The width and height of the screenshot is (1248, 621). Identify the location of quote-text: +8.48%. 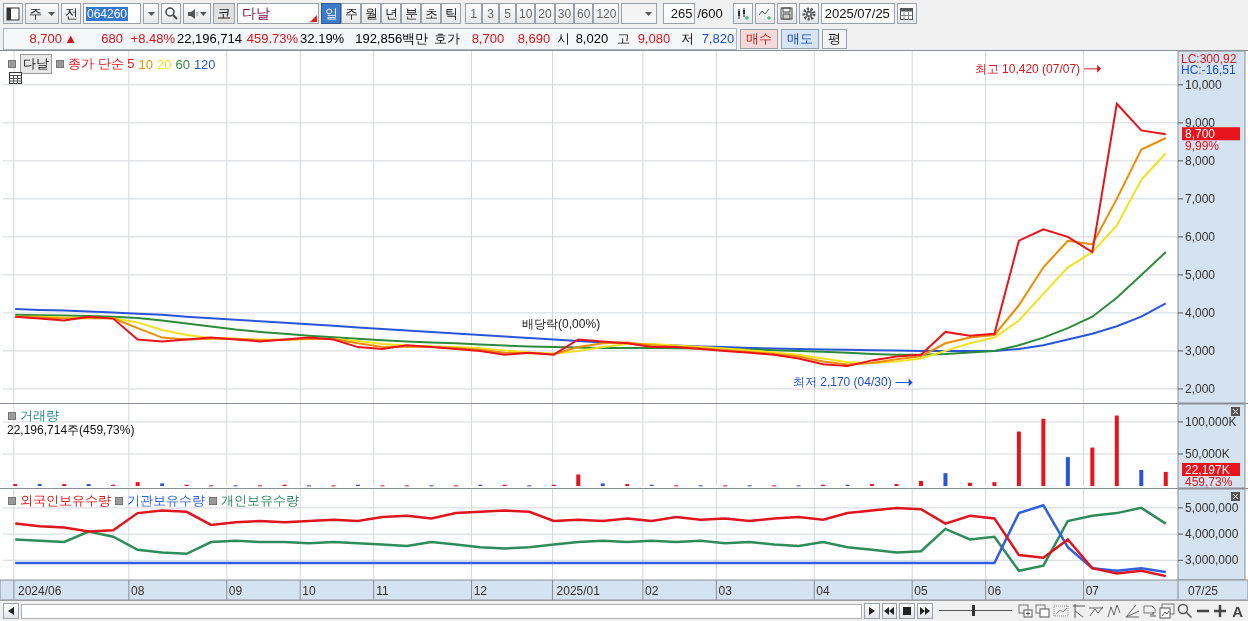
(152, 38).